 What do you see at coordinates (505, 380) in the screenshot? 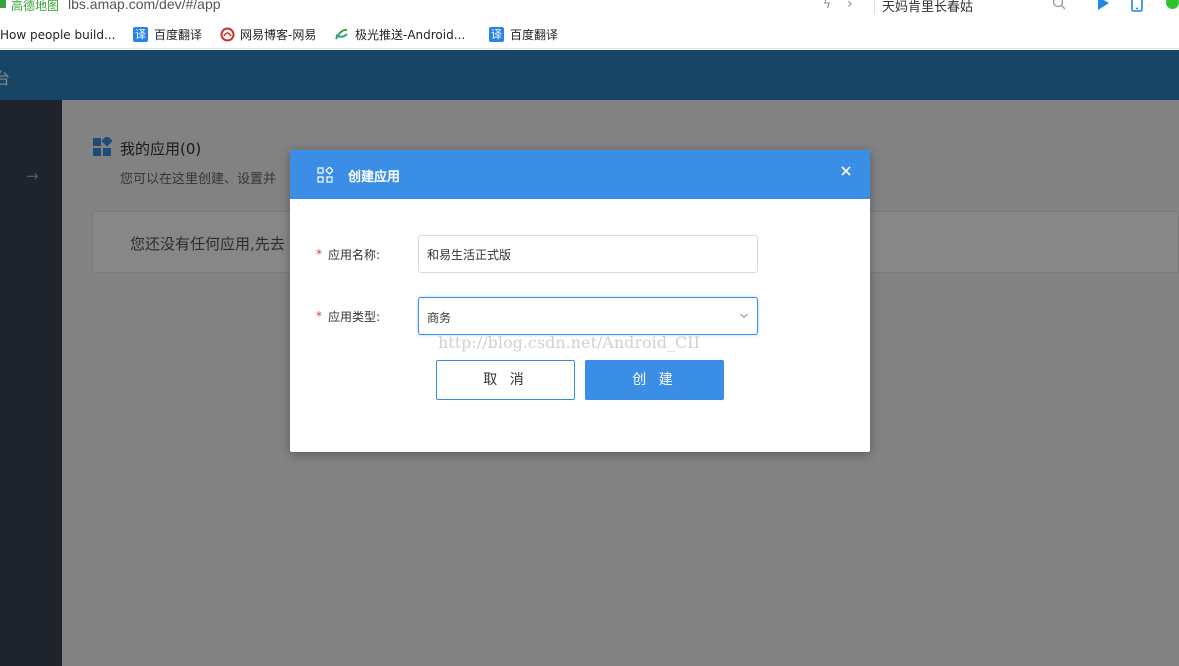
I see `cancel-button: 取 消` at bounding box center [505, 380].